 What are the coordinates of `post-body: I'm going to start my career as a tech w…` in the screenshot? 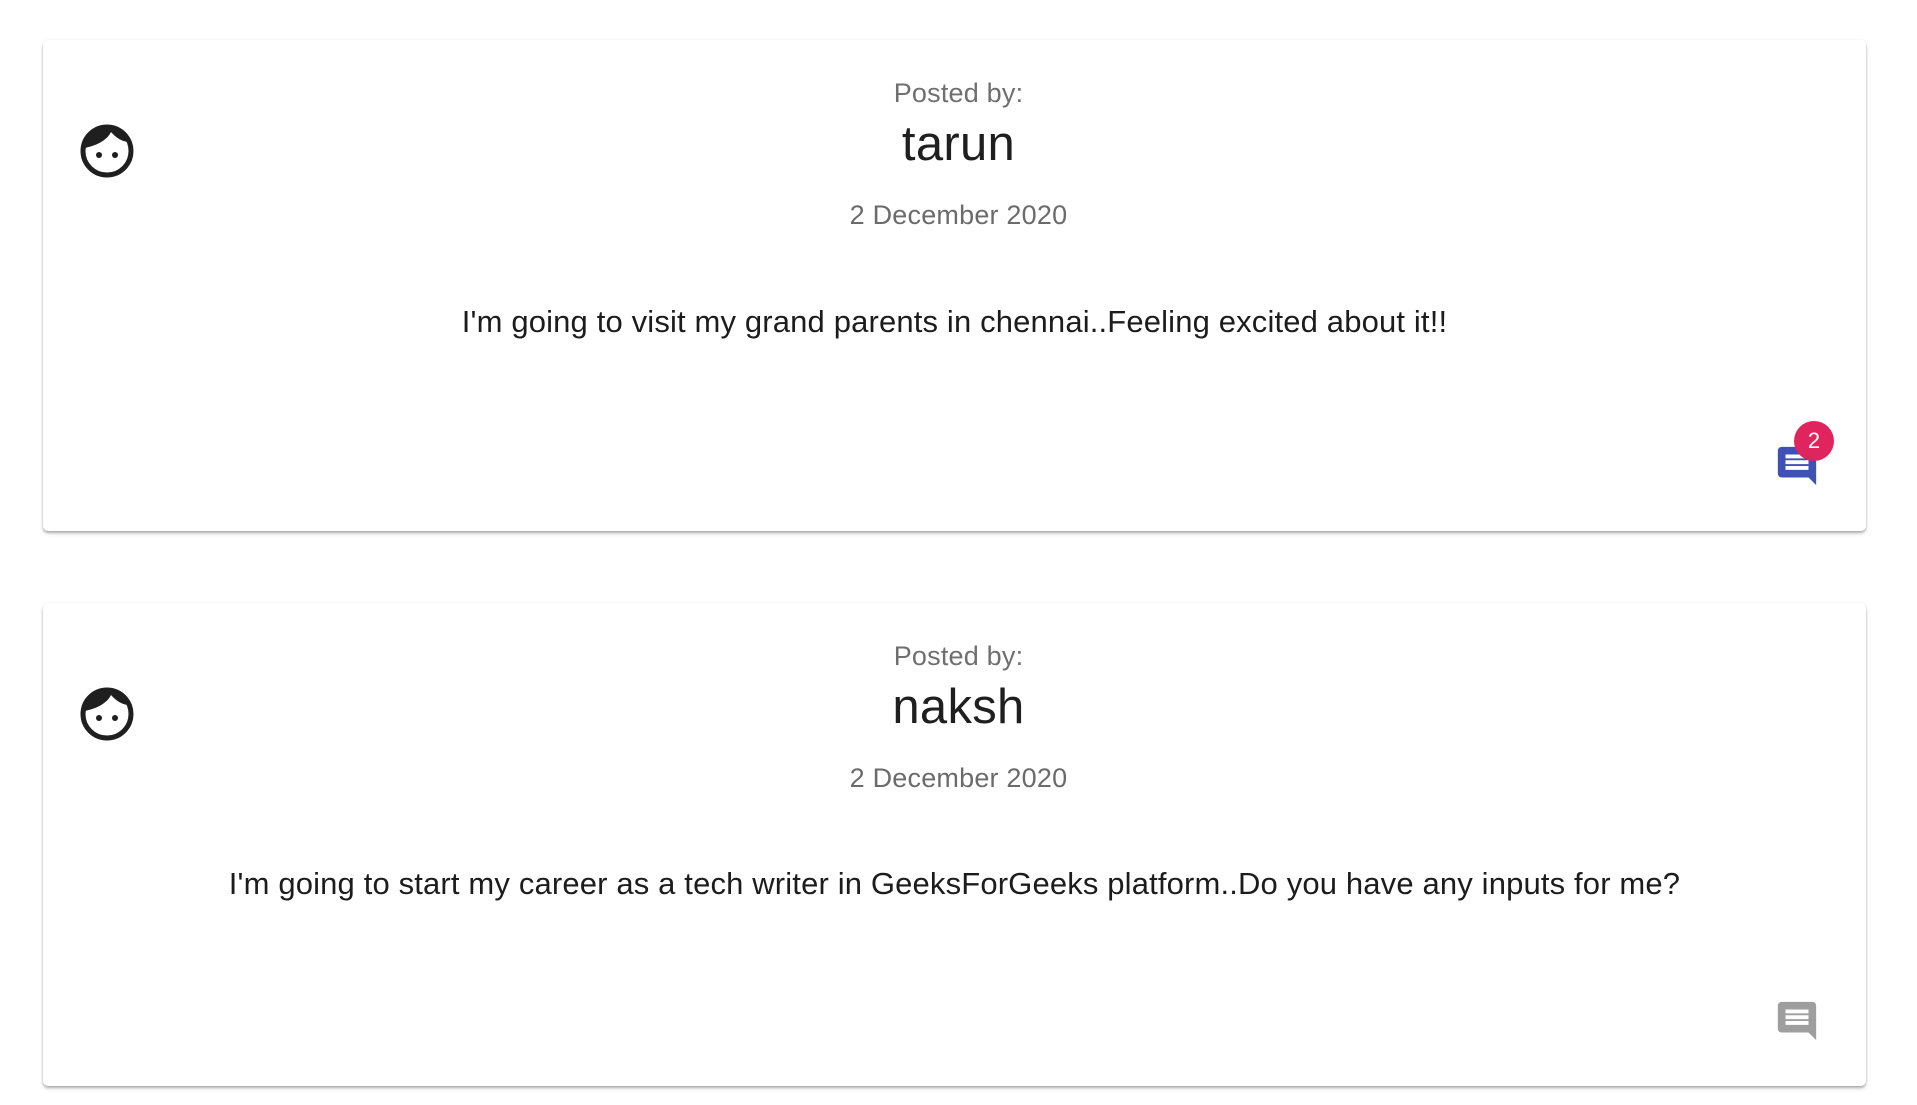 It's located at (954, 883).